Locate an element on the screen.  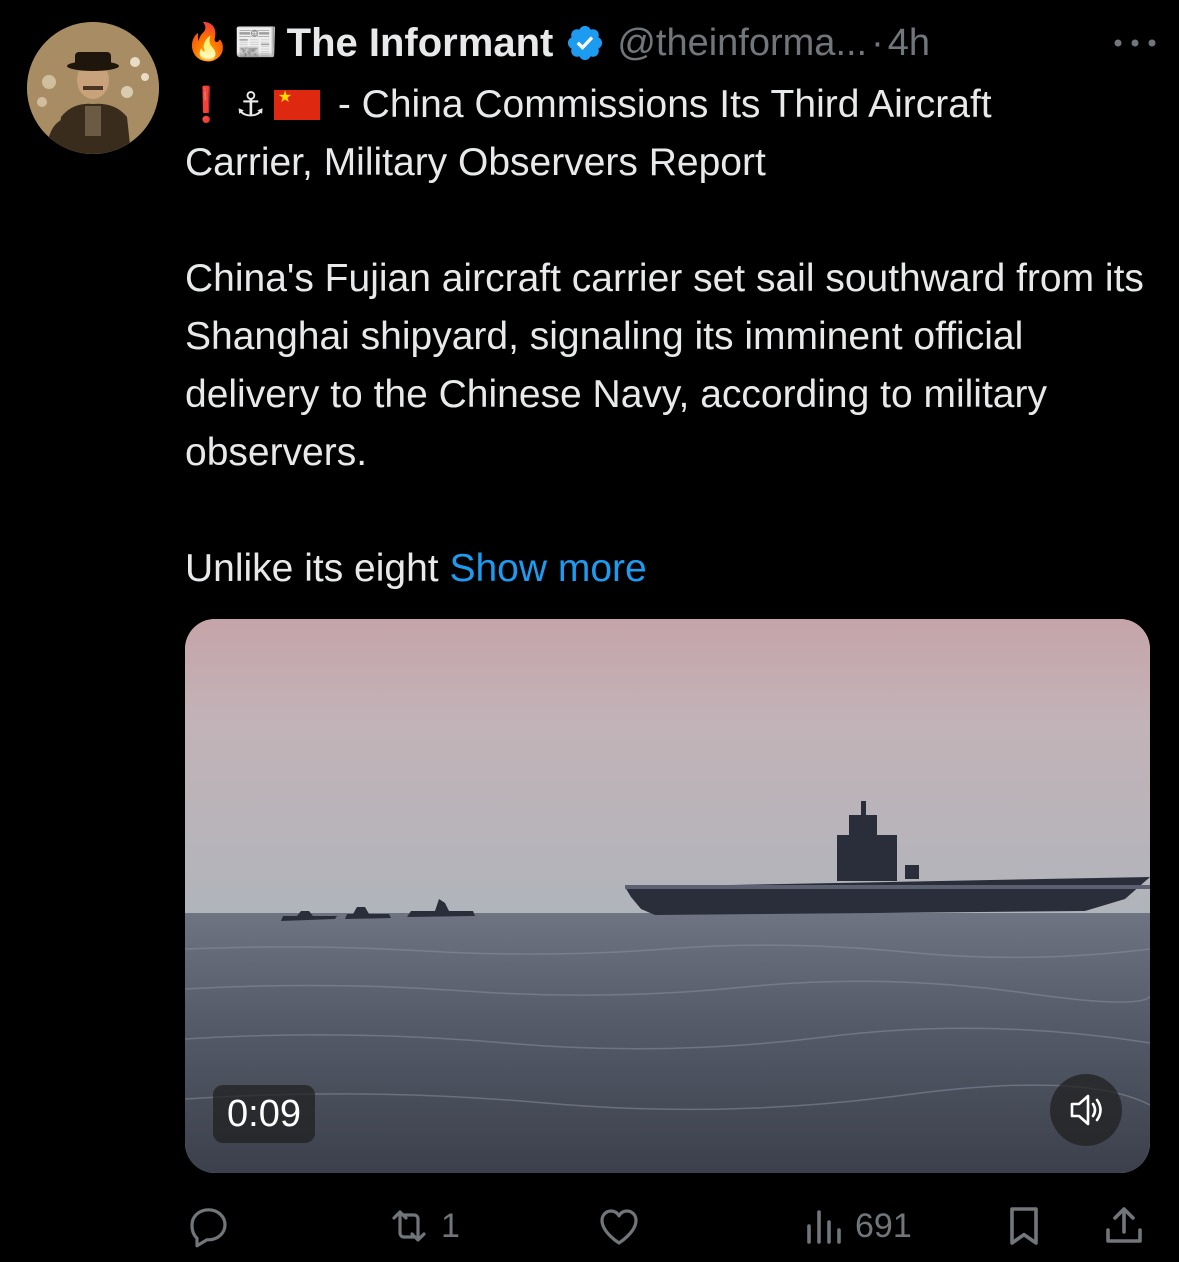
china-flag-icon is located at coordinates (296, 104).